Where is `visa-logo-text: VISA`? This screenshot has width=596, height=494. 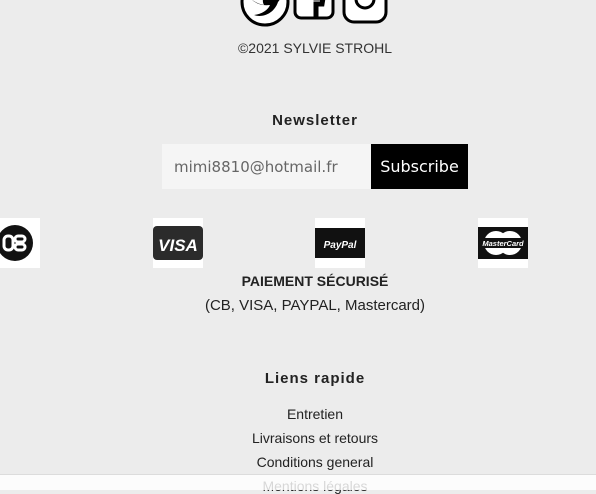 visa-logo-text: VISA is located at coordinates (178, 245).